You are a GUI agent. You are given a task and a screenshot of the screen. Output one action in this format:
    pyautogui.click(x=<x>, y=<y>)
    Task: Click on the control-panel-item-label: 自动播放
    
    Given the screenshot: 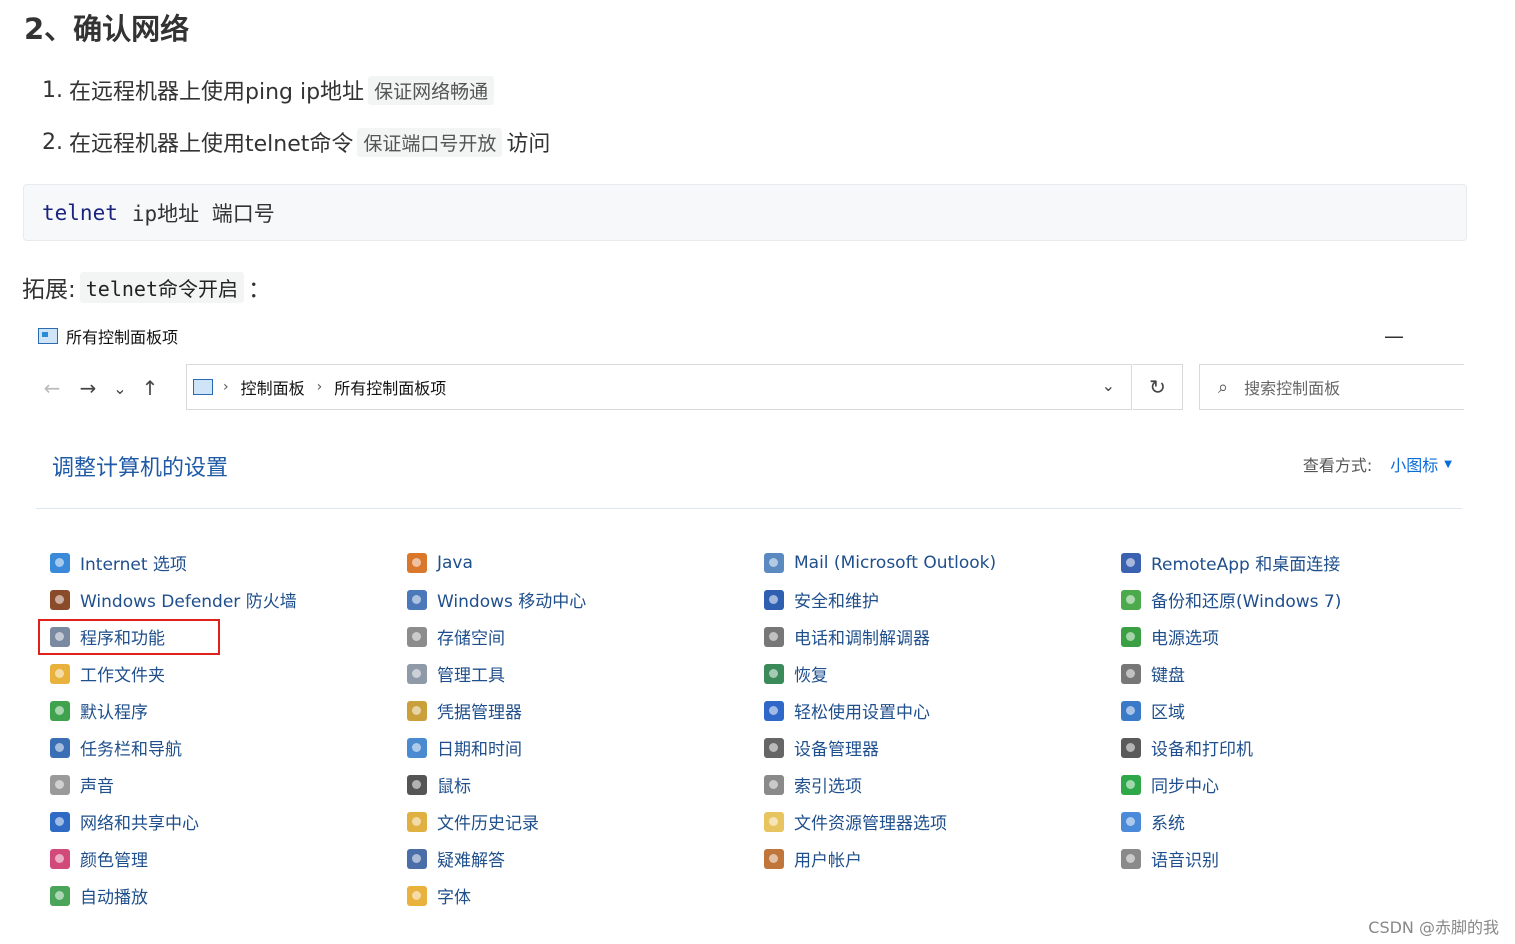 What is the action you would take?
    pyautogui.click(x=114, y=898)
    